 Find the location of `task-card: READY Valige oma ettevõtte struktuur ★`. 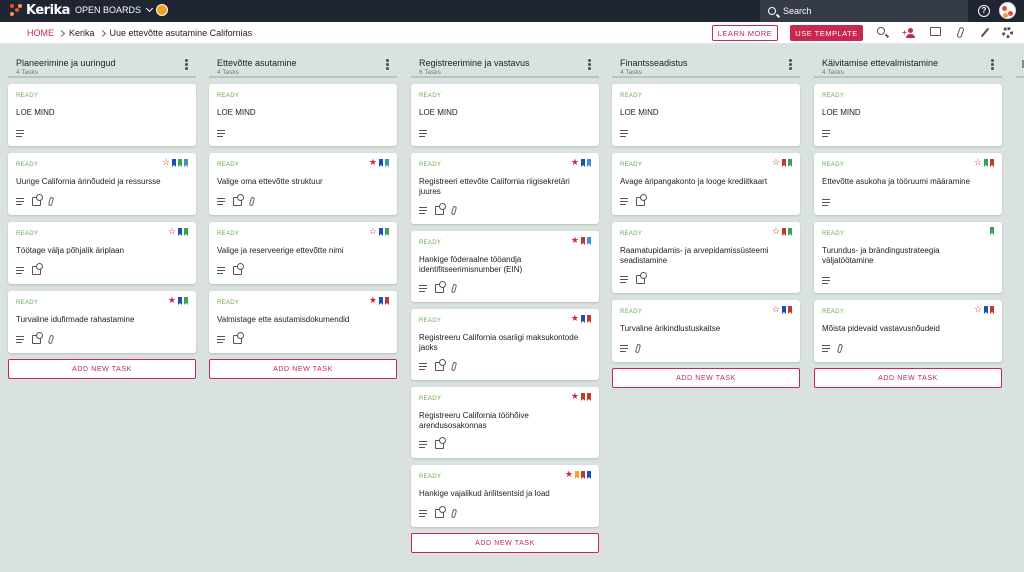

task-card: READY Valige oma ettevõtte struktuur ★ is located at coordinates (303, 184).